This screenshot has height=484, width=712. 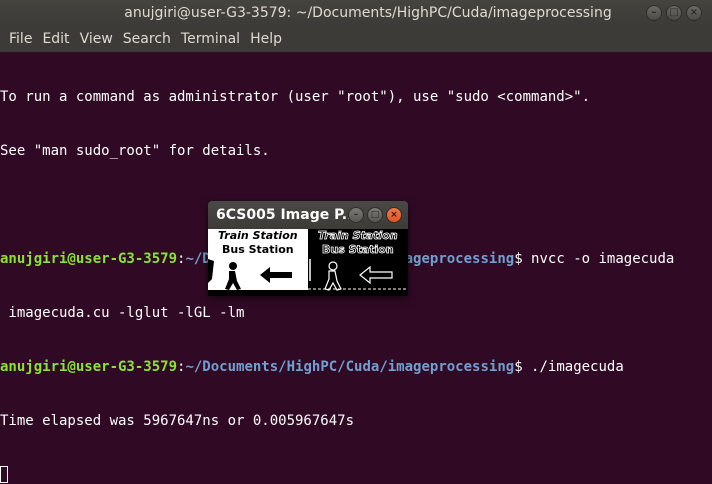 I want to click on menu-bar: File Edit View Search Terminal Help, so click(x=356, y=39).